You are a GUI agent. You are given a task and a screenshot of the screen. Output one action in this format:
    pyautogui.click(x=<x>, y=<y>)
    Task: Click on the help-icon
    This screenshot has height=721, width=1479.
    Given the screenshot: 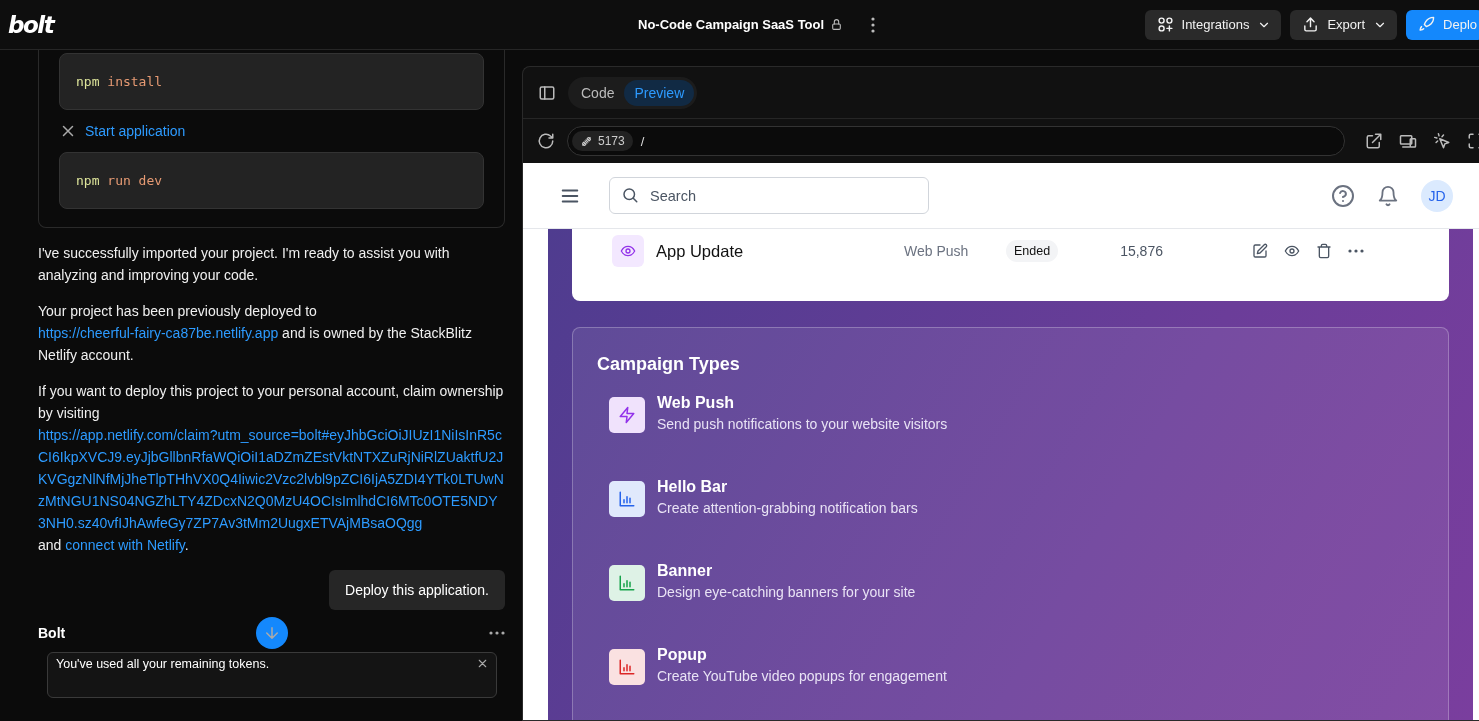 What is the action you would take?
    pyautogui.click(x=1343, y=195)
    